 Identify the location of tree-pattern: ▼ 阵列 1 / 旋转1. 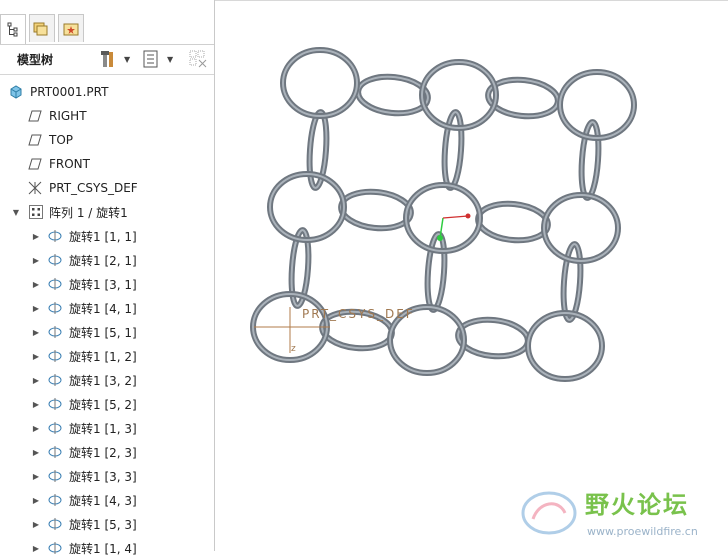
(107, 212).